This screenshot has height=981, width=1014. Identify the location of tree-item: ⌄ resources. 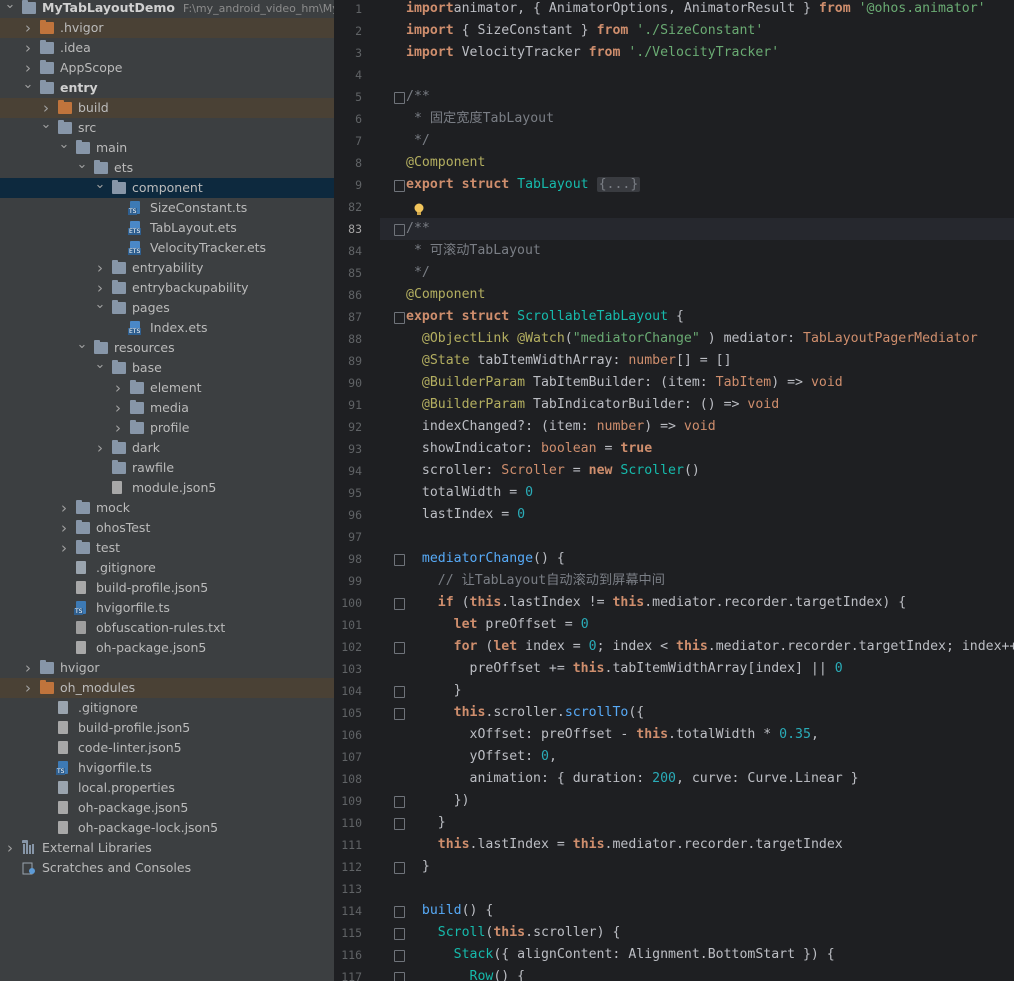
(167, 348).